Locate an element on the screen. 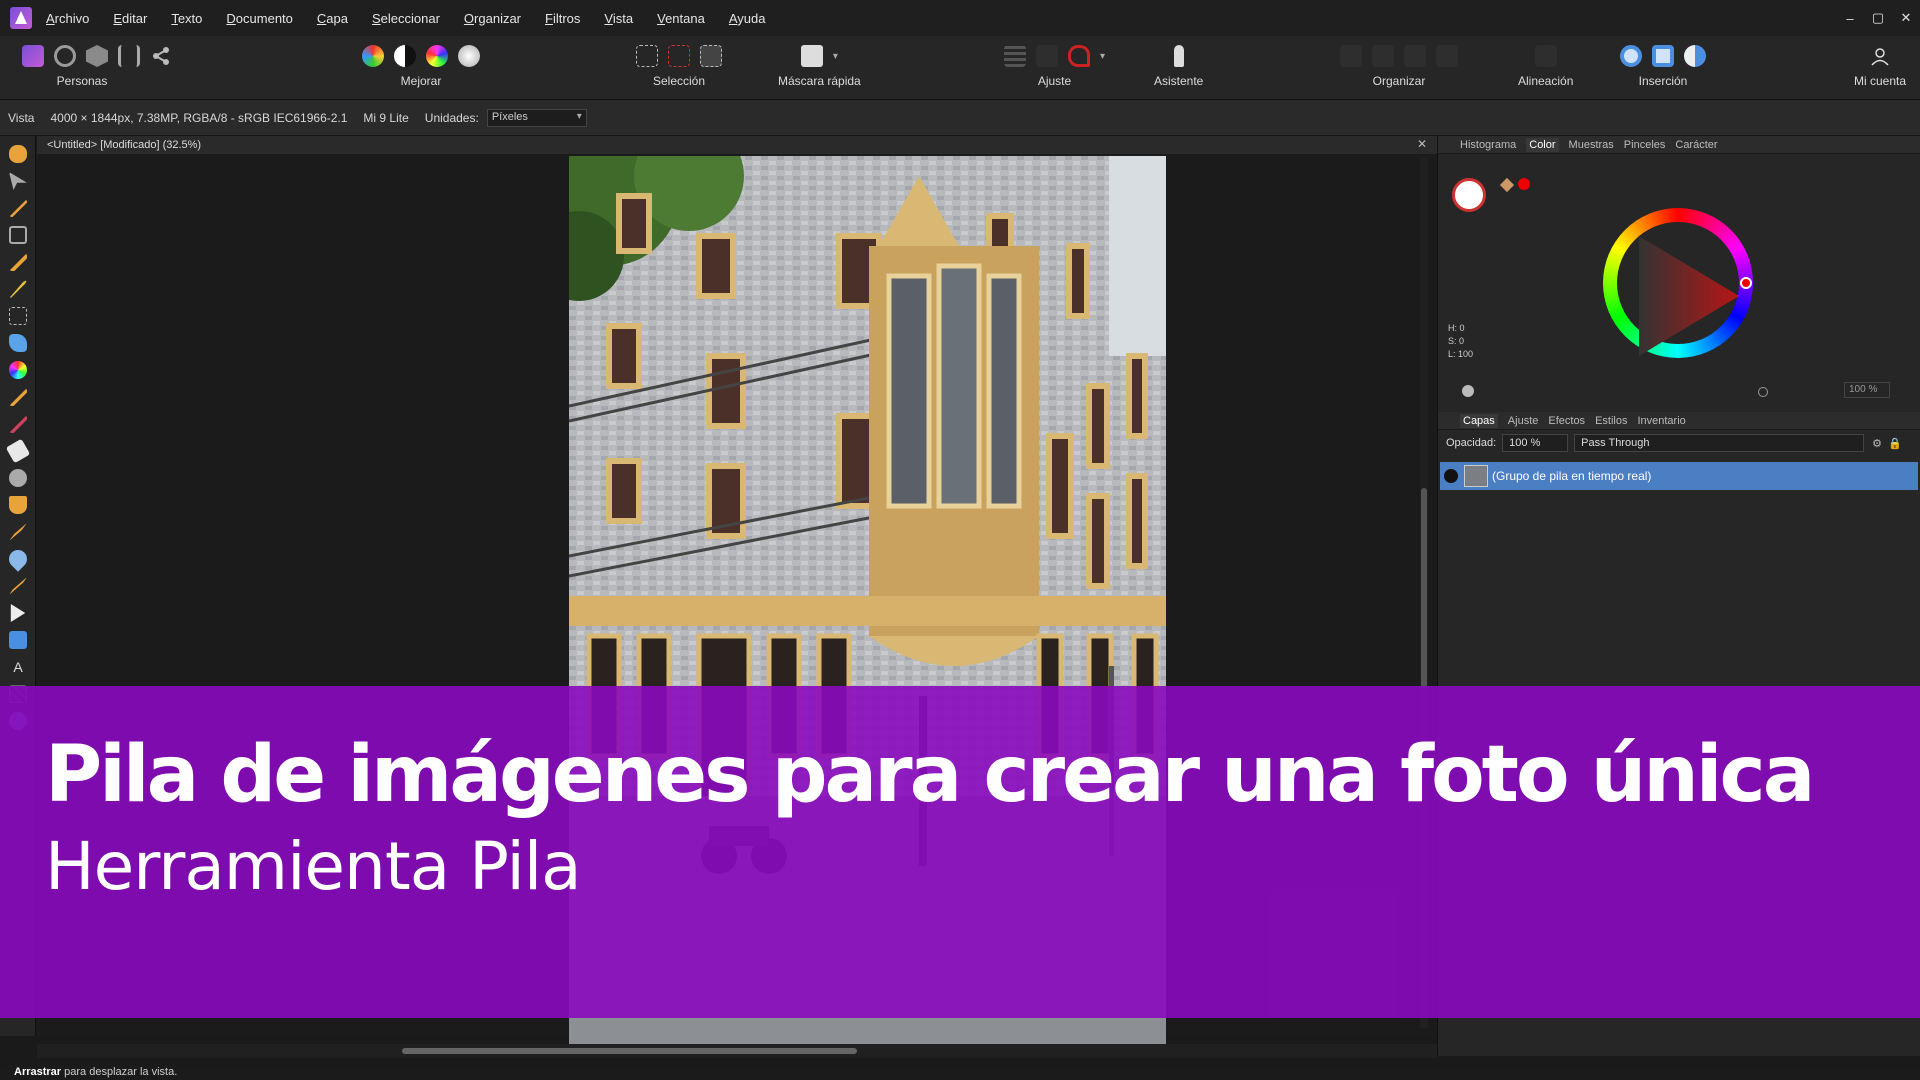 The width and height of the screenshot is (1920, 1080). snapping-dropdown-icon: ▾ is located at coordinates (1102, 56).